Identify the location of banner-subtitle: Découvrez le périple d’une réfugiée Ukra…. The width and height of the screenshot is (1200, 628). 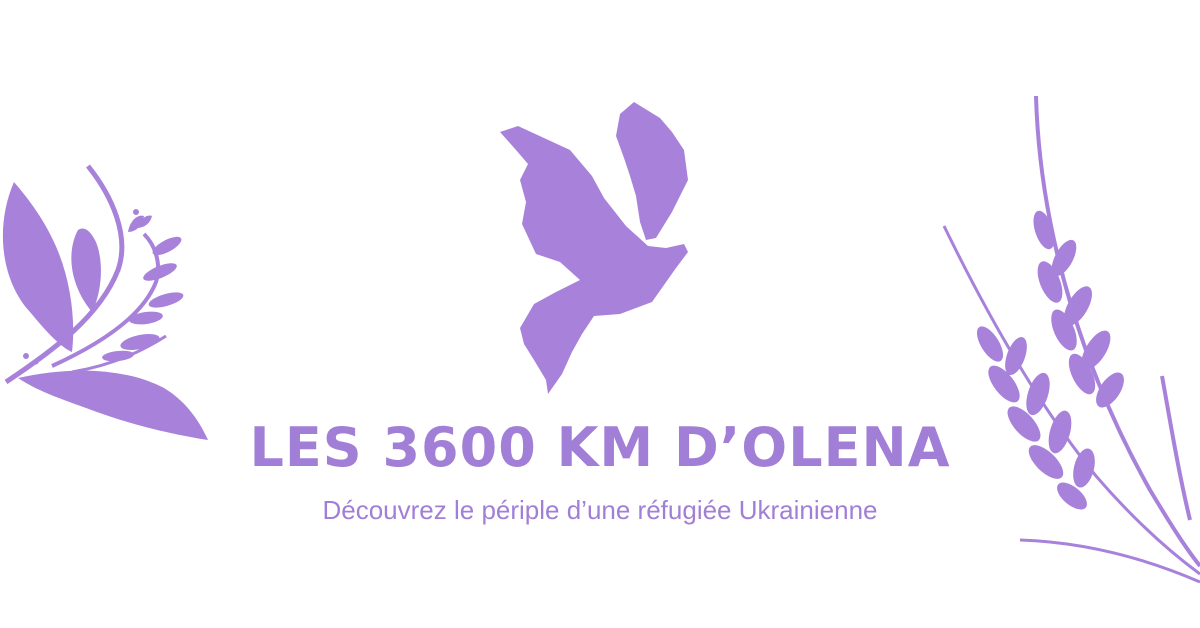
(600, 510).